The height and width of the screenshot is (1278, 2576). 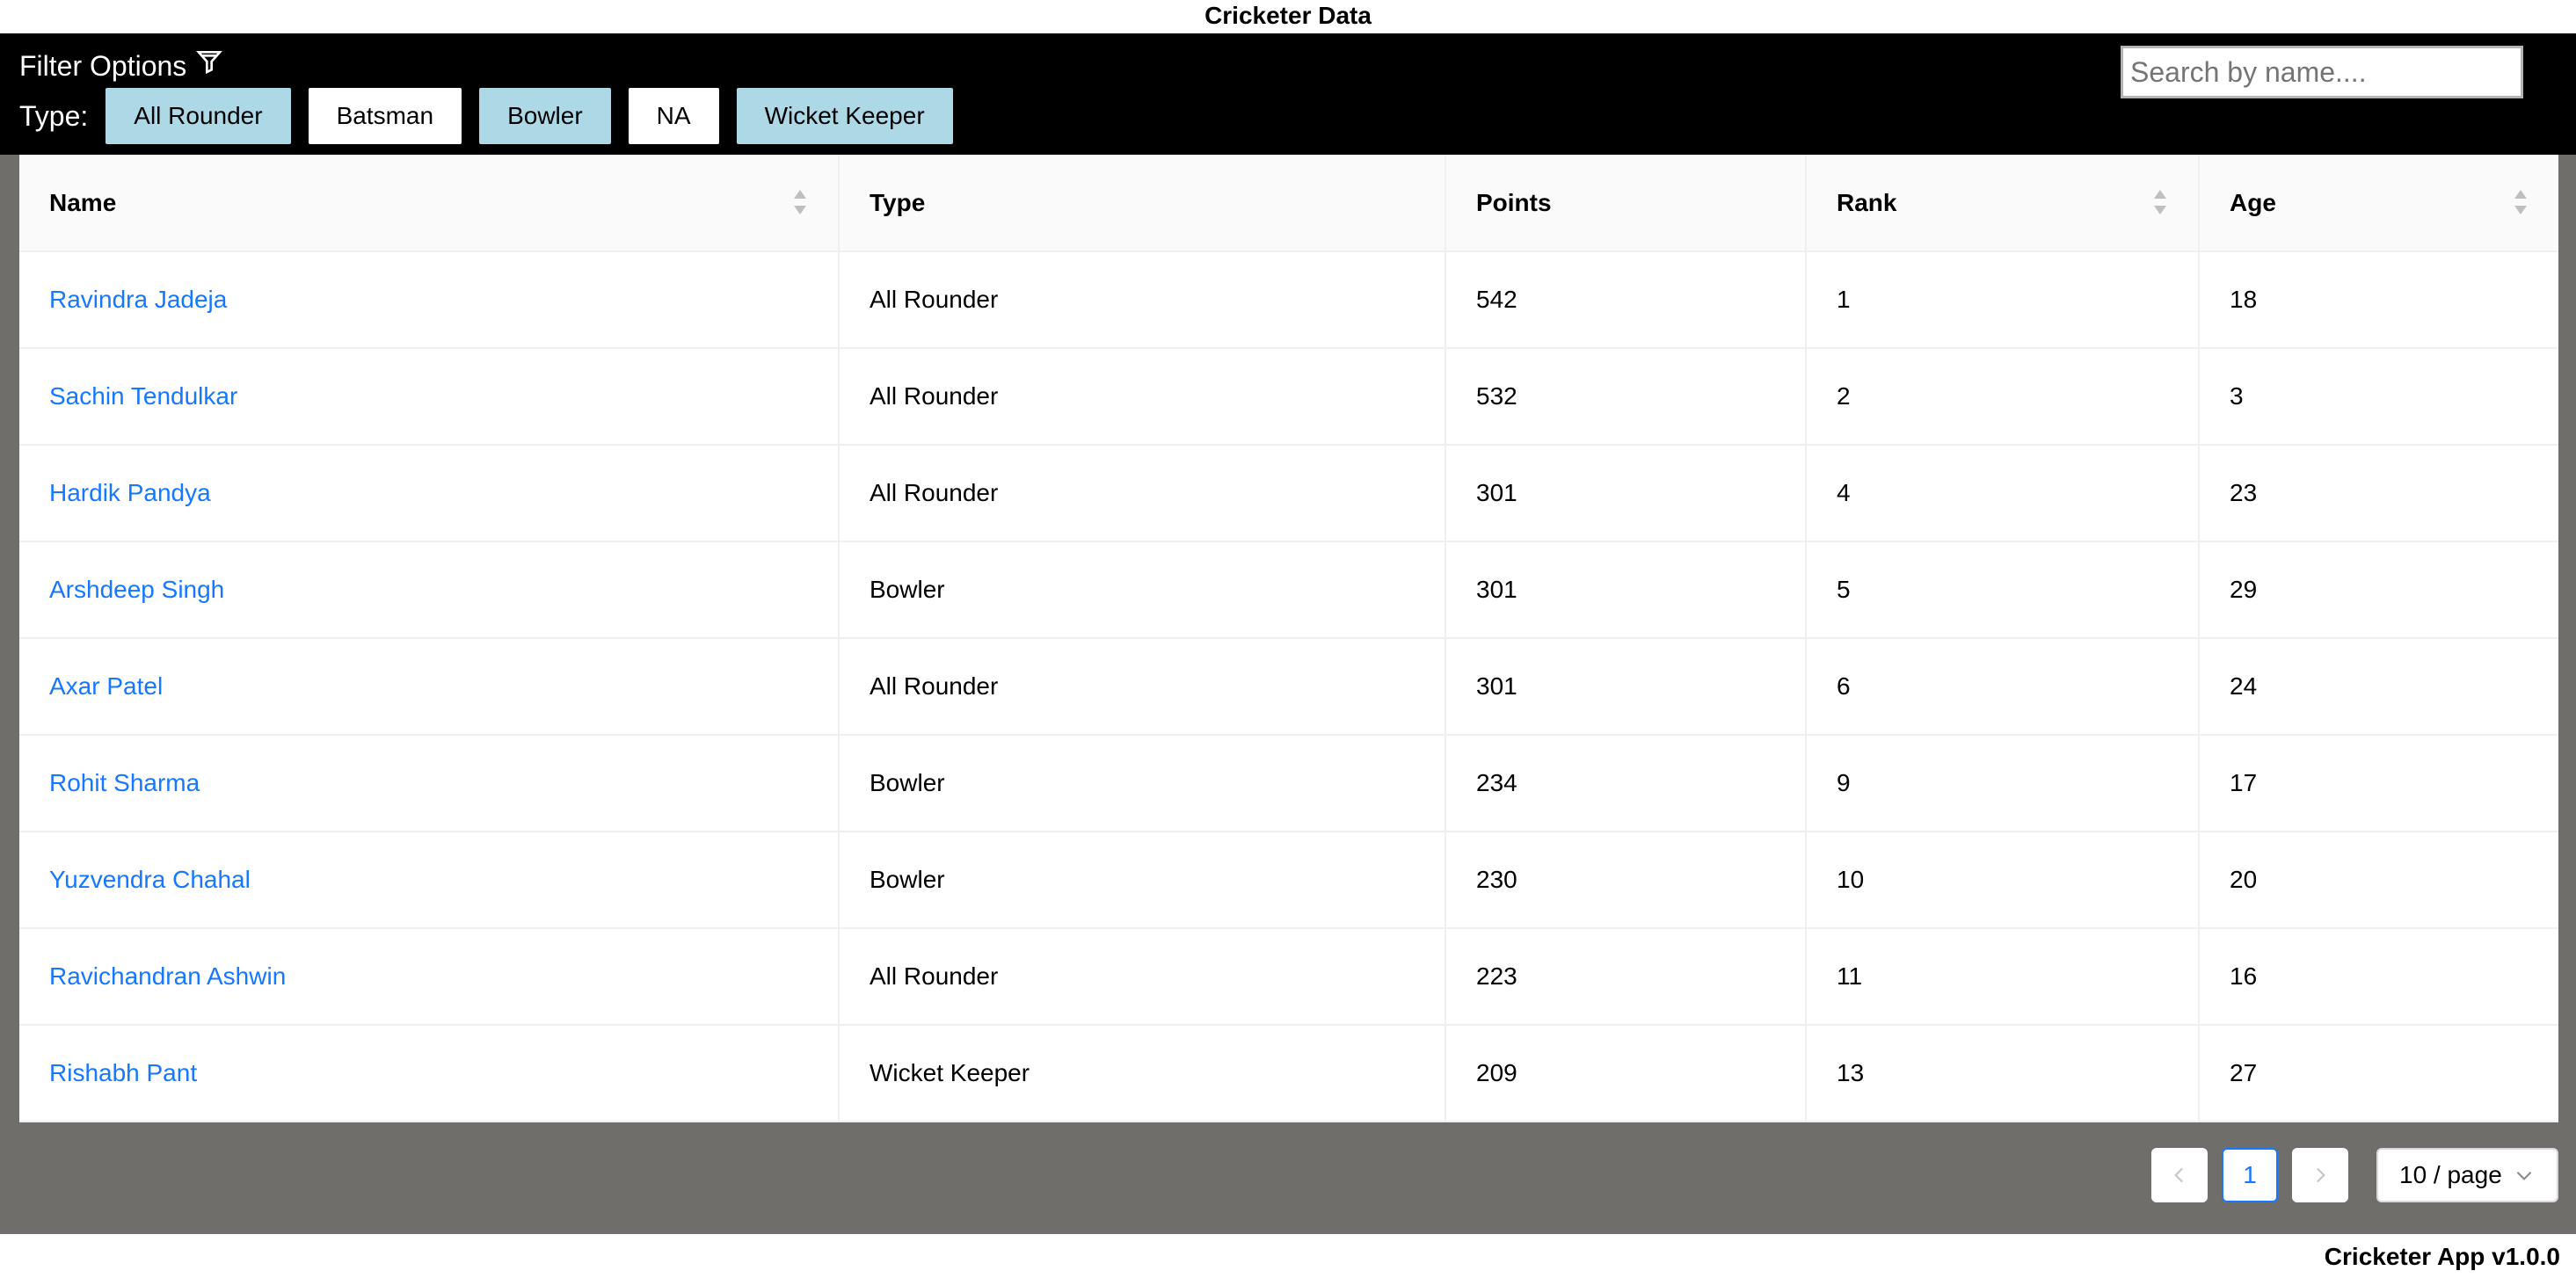 I want to click on column-header-age: Age, so click(x=2378, y=203).